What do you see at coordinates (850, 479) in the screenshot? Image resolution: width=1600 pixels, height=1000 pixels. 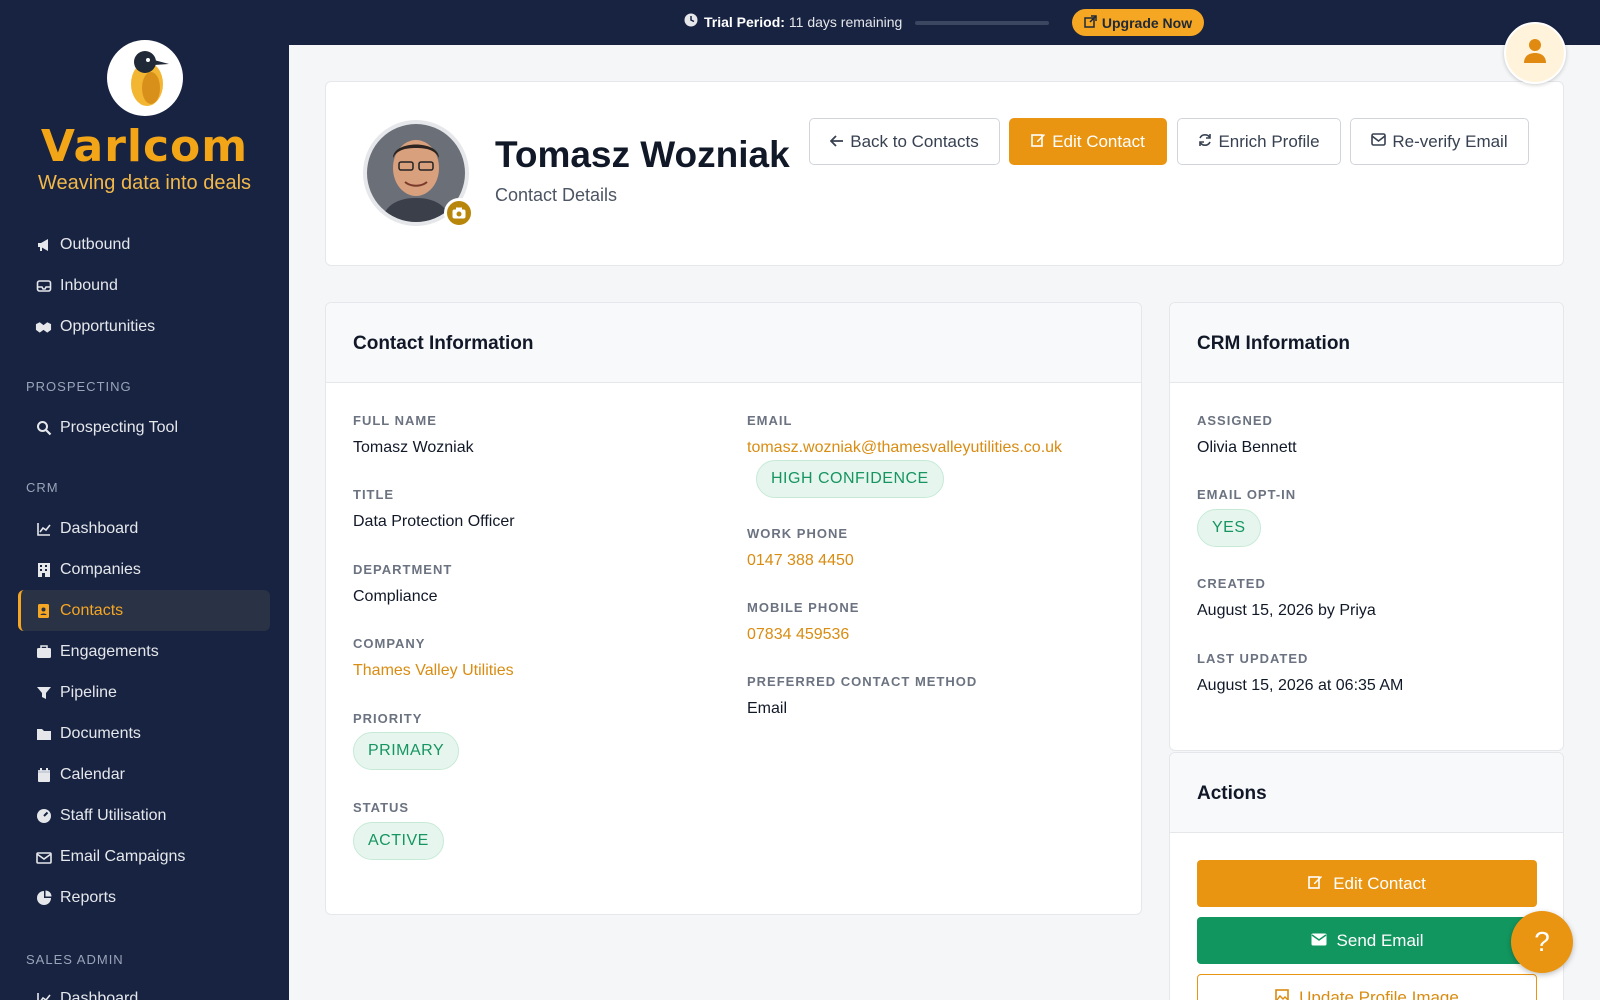 I see `email-confidence-badge: HIGH CONFIDENCE` at bounding box center [850, 479].